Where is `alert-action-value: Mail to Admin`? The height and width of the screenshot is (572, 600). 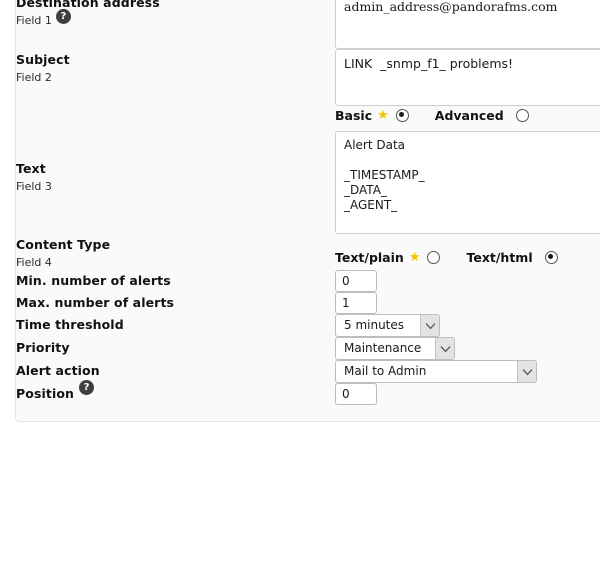 alert-action-value: Mail to Admin is located at coordinates (385, 371).